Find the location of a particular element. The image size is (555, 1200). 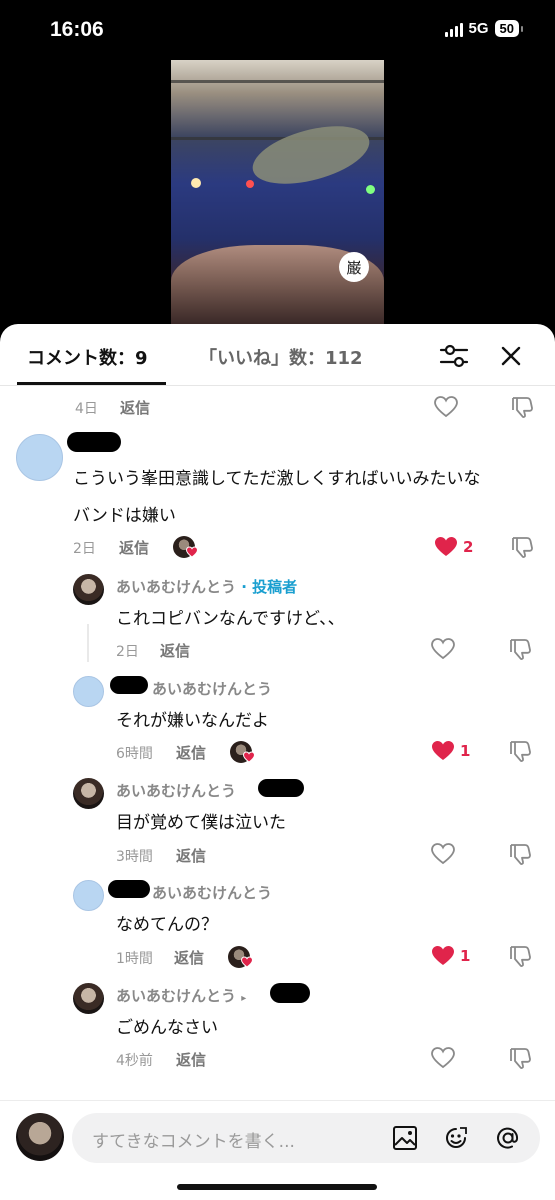

comment-time: 3時間 is located at coordinates (134, 857).